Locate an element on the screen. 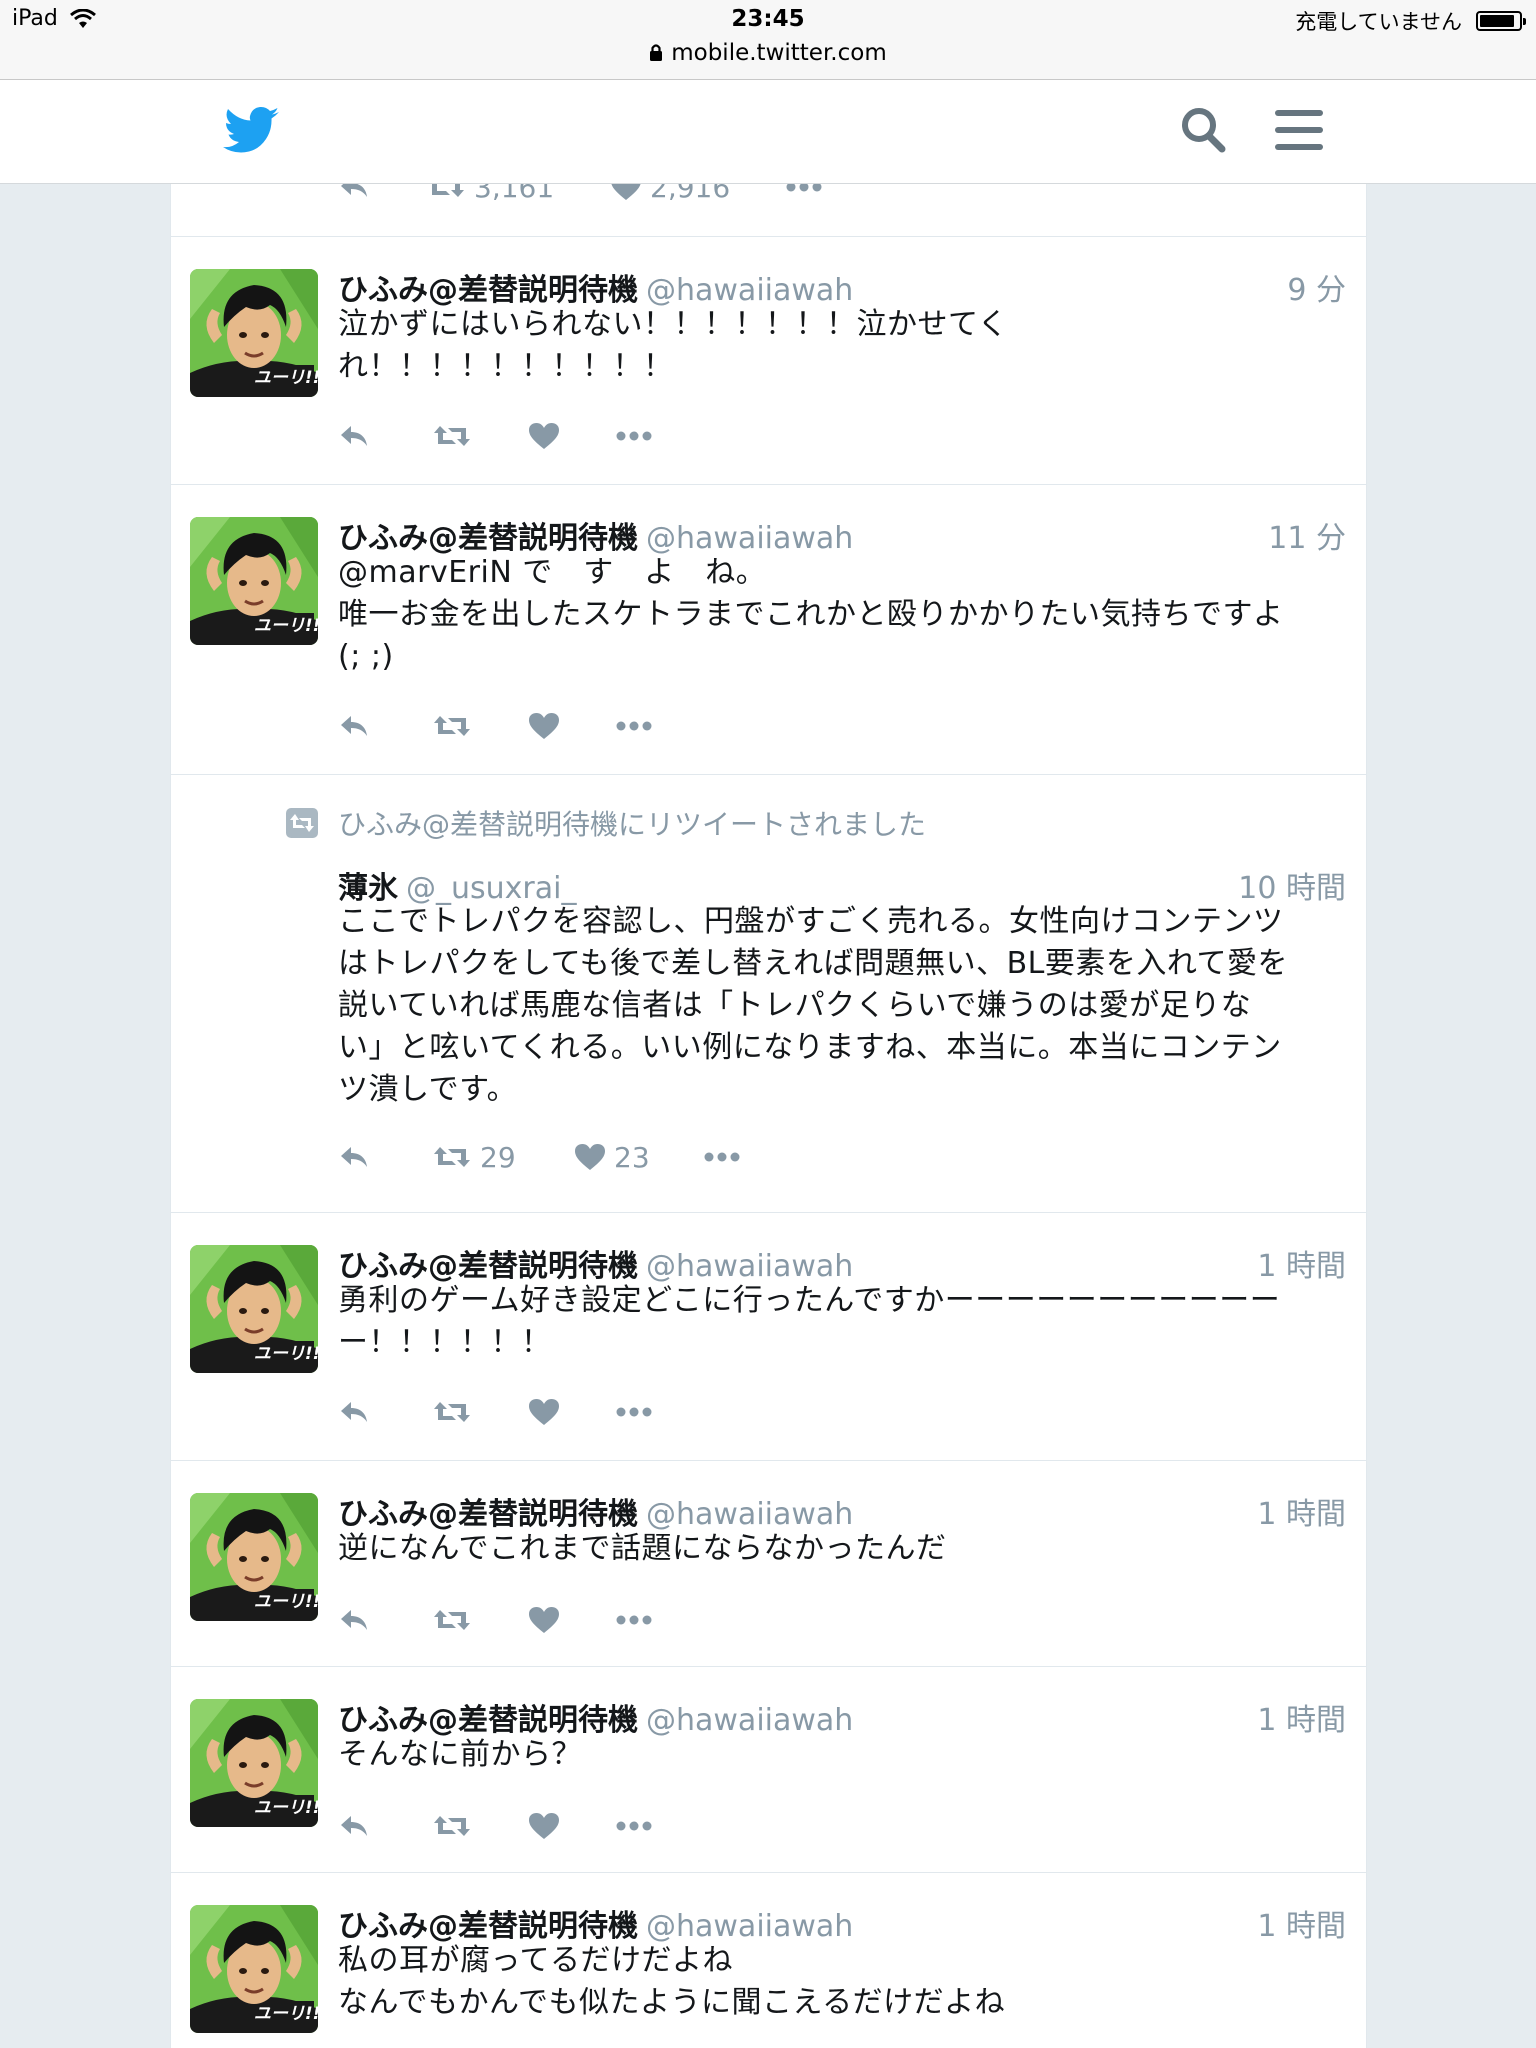 The image size is (1536, 2048). address-bar: mobile.twitter.com is located at coordinates (768, 53).